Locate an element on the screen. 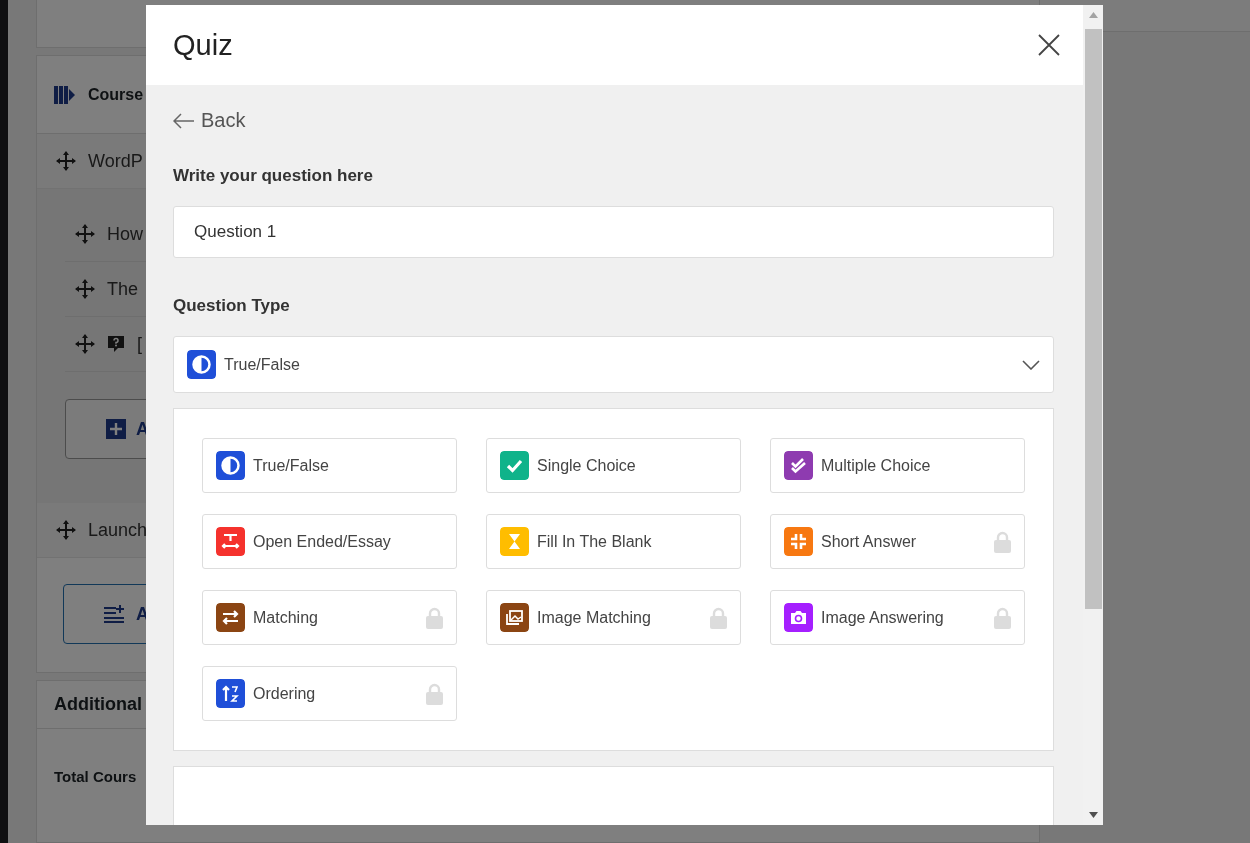  lesson-title: [ is located at coordinates (139, 344).